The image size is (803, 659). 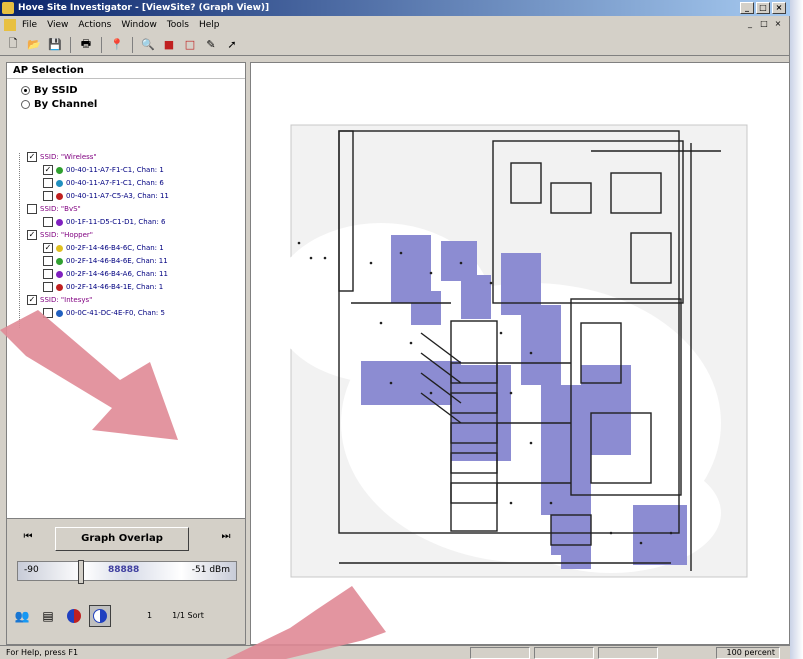 What do you see at coordinates (105, 261) in the screenshot?
I see `ap-tree-item: 00-2F-14-46-B4-6E, Chan: 11` at bounding box center [105, 261].